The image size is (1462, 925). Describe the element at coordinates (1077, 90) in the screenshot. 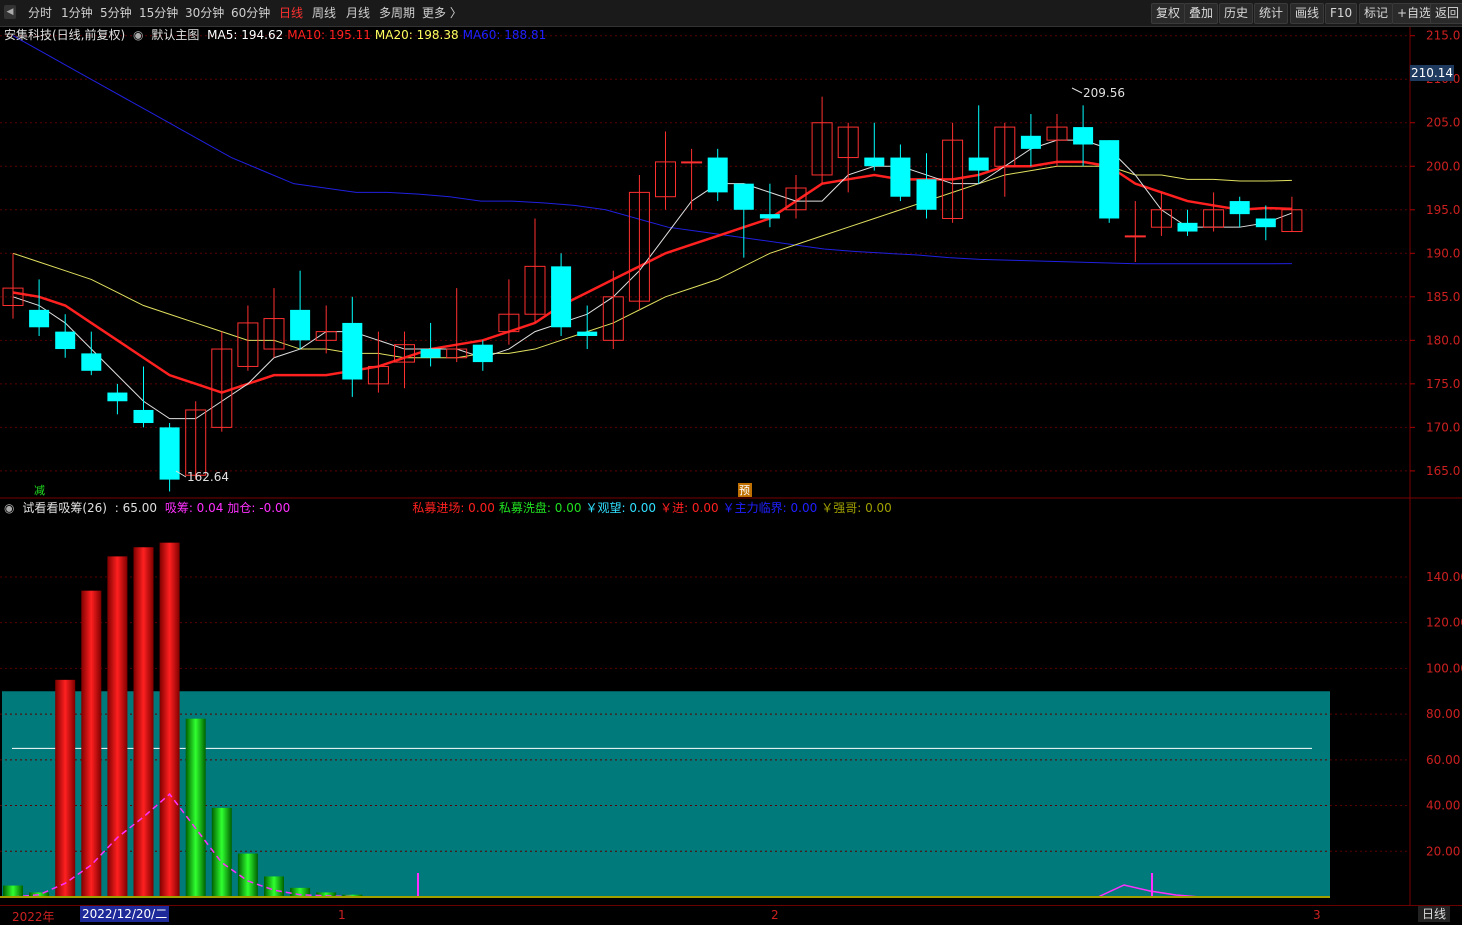

I see `high-pointer` at that location.